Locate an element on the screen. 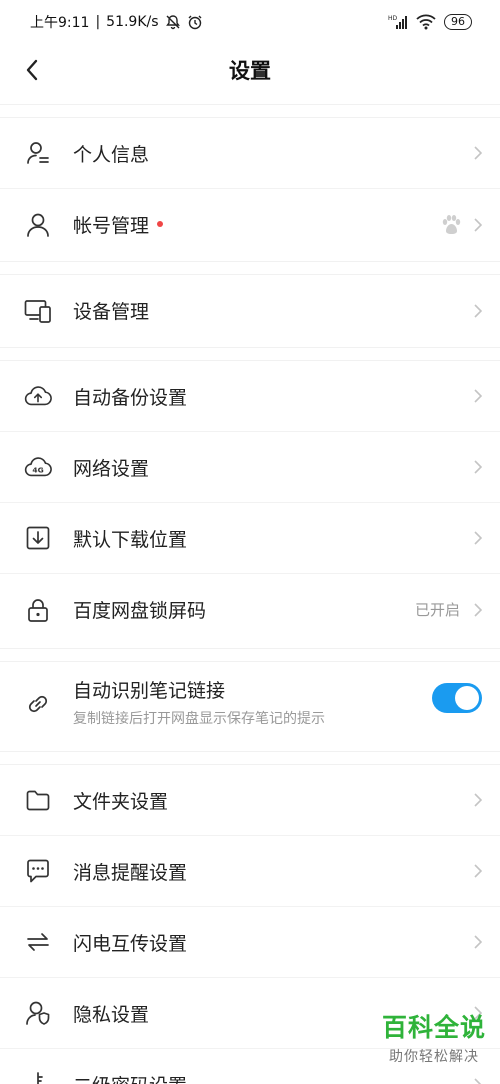 The height and width of the screenshot is (1084, 500). back-arrow-icon is located at coordinates (32, 70).